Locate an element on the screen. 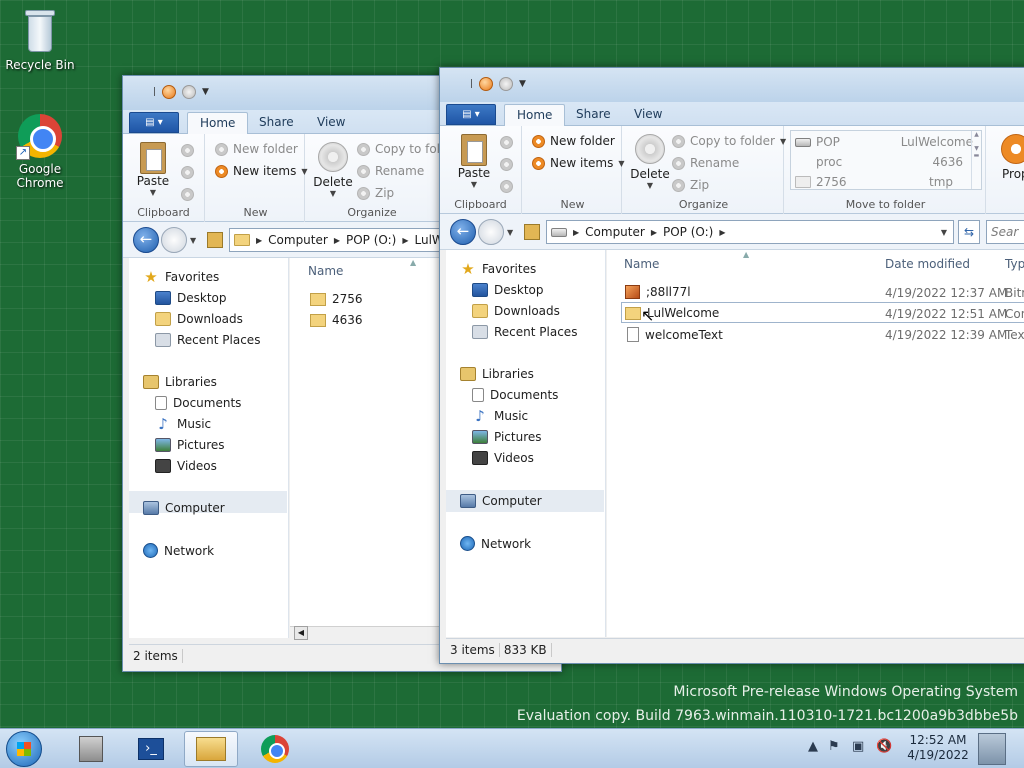  gallery-item: 2756 tmp is located at coordinates (884, 182).